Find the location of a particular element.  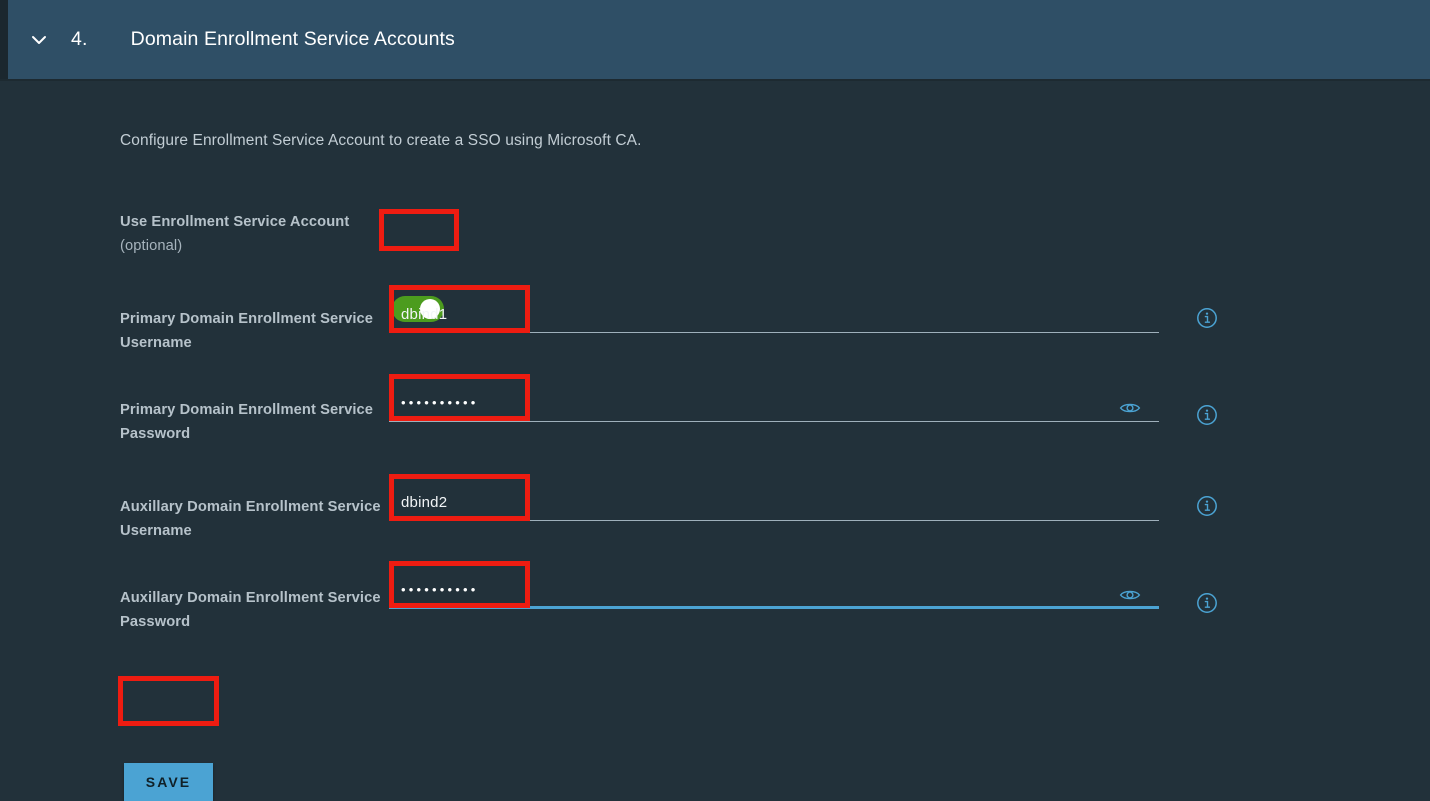

primary-password-value: •••••••••• is located at coordinates (440, 402).